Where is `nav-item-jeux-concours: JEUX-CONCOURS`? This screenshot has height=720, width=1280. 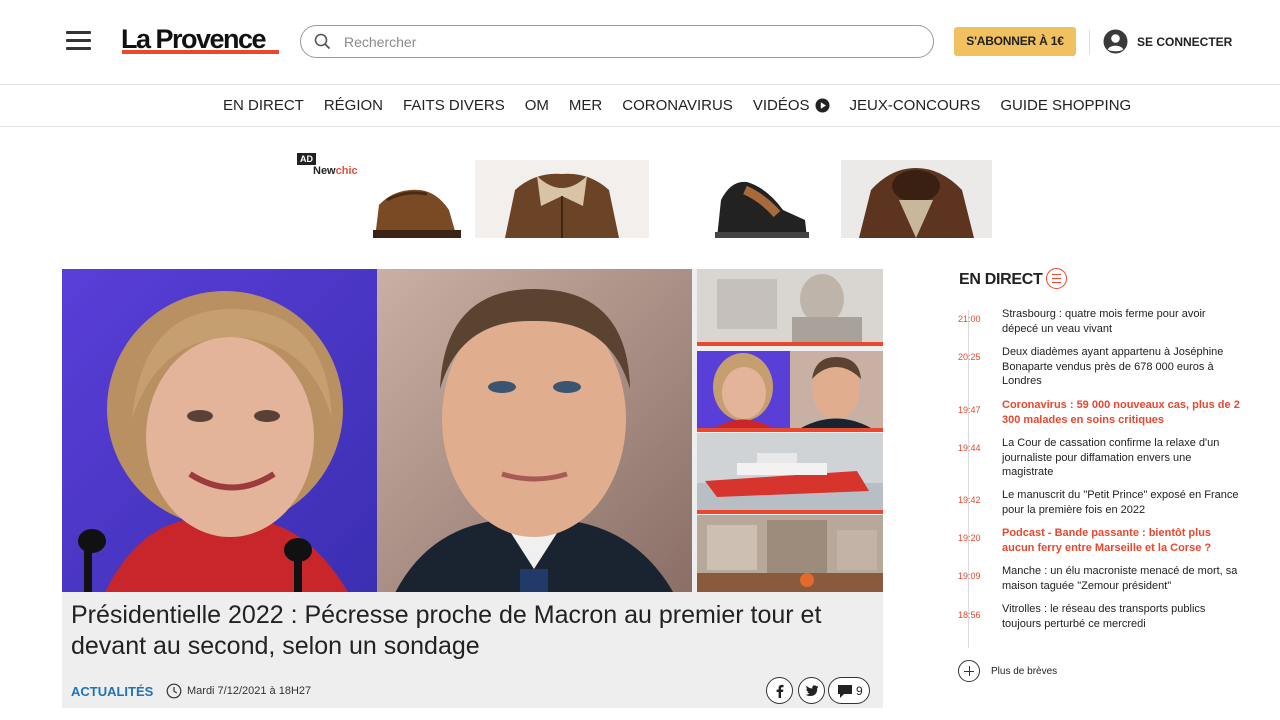 nav-item-jeux-concours: JEUX-CONCOURS is located at coordinates (915, 105).